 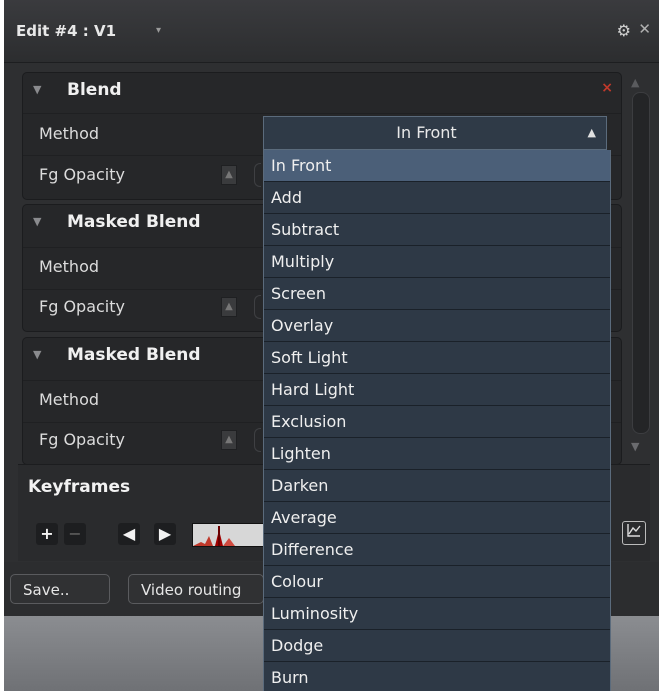 What do you see at coordinates (437, 229) in the screenshot?
I see `dropdown-option: Subtract` at bounding box center [437, 229].